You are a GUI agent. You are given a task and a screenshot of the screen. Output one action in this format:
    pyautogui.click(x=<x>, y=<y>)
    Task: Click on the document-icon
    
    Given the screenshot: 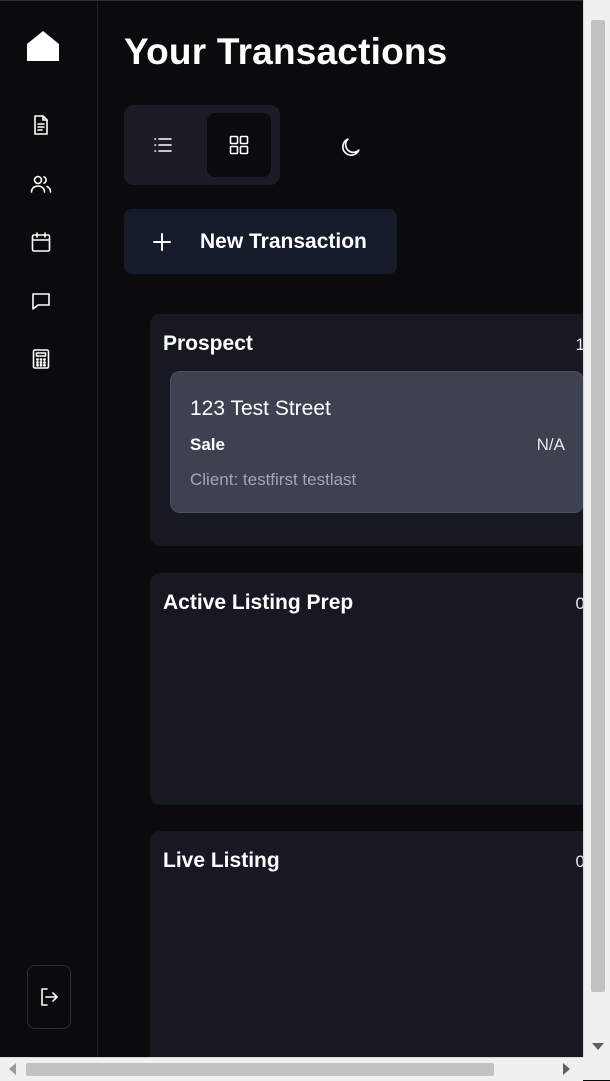 What is the action you would take?
    pyautogui.click(x=41, y=125)
    